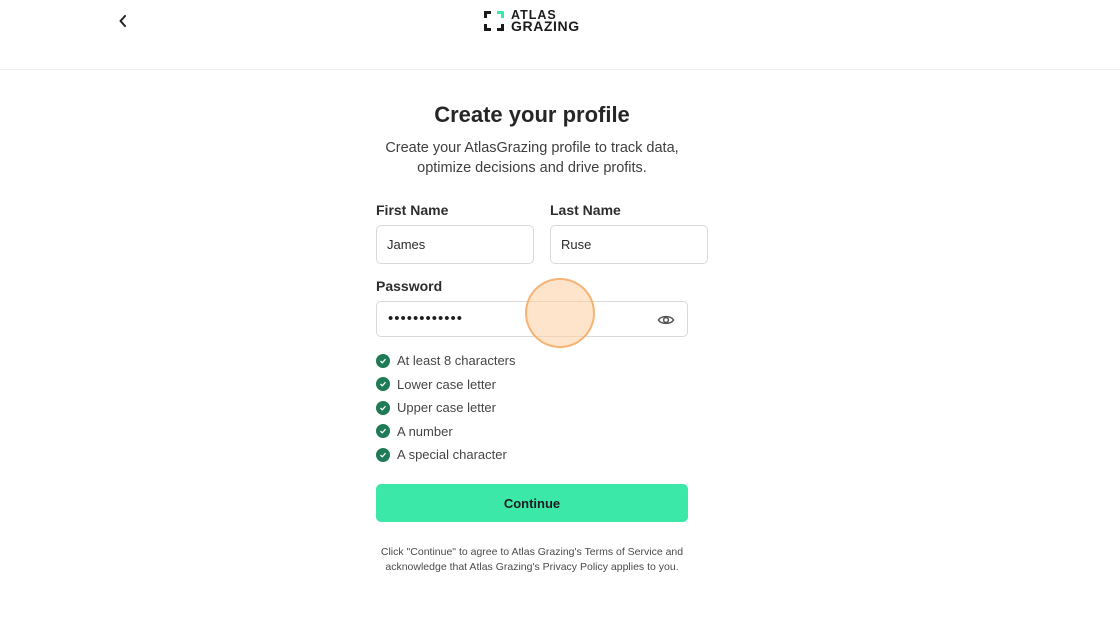 The width and height of the screenshot is (1120, 625). Describe the element at coordinates (456, 361) in the screenshot. I see `requirement-label: At least 8 characters` at that location.